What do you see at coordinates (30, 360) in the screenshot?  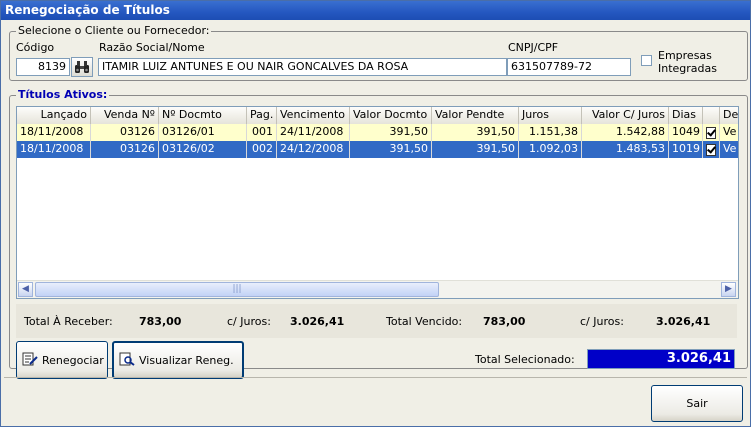 I see `edit-document-icon` at bounding box center [30, 360].